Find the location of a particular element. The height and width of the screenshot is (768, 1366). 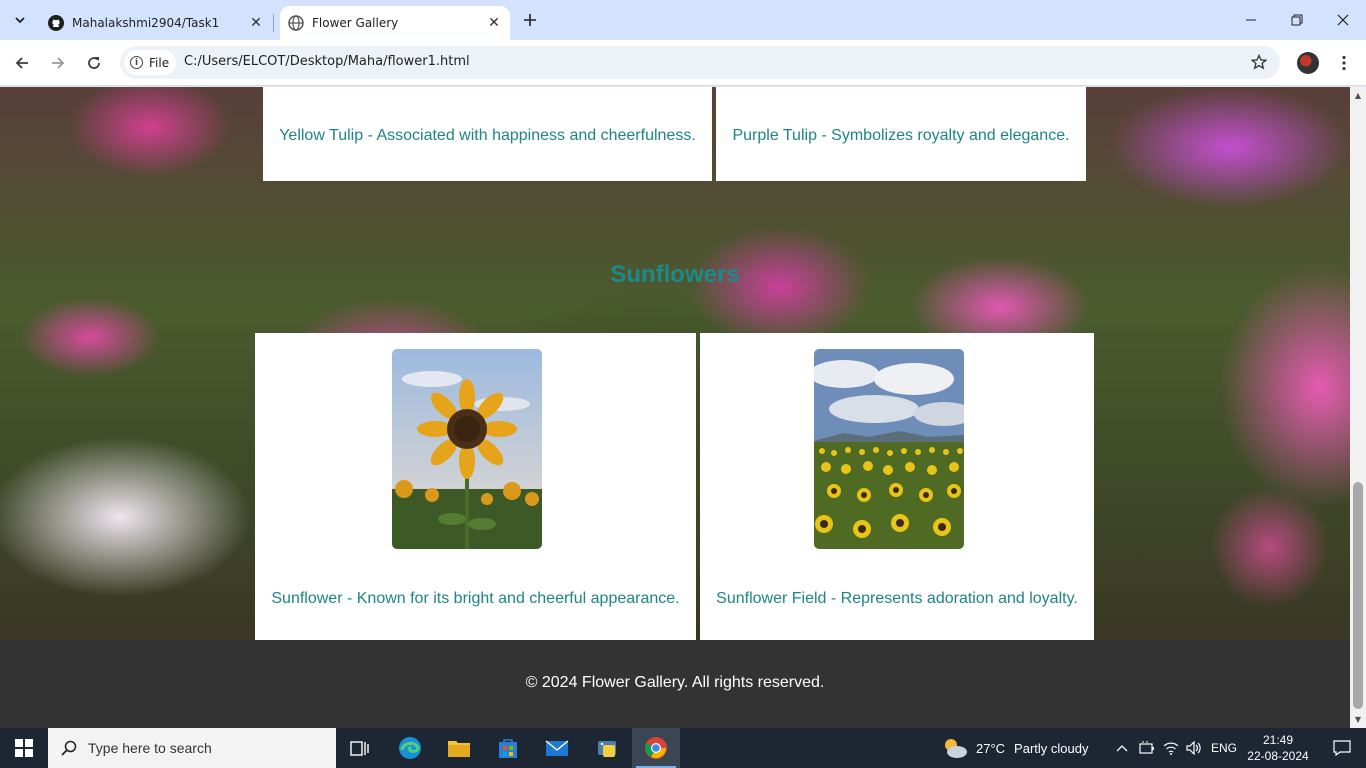

back-button is located at coordinates (22, 63).